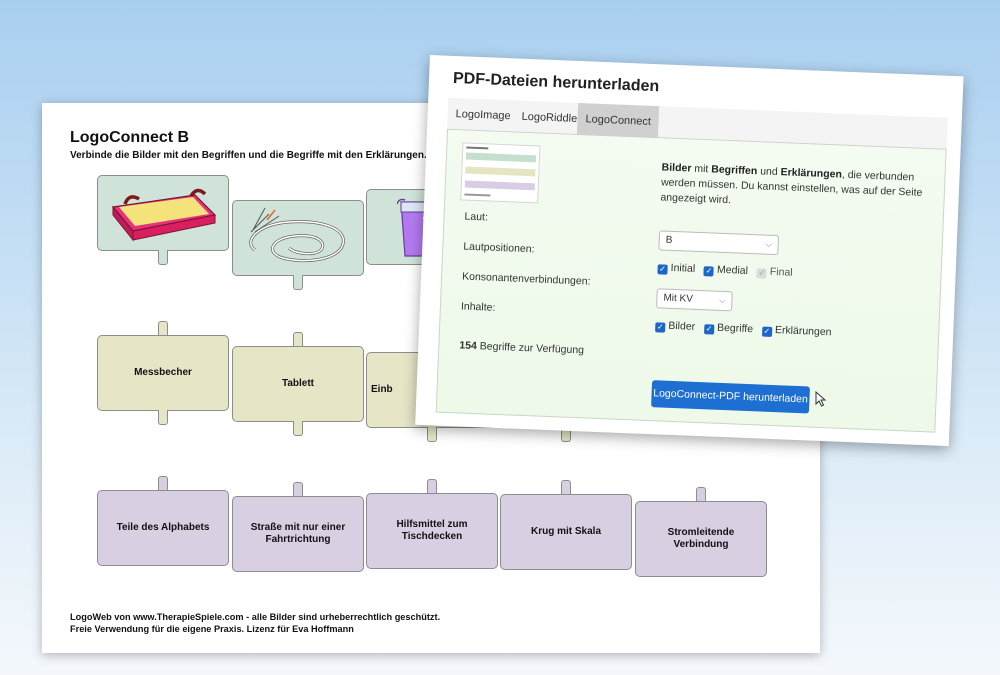 The width and height of the screenshot is (1000, 675). I want to click on word-label: Einb, so click(382, 389).